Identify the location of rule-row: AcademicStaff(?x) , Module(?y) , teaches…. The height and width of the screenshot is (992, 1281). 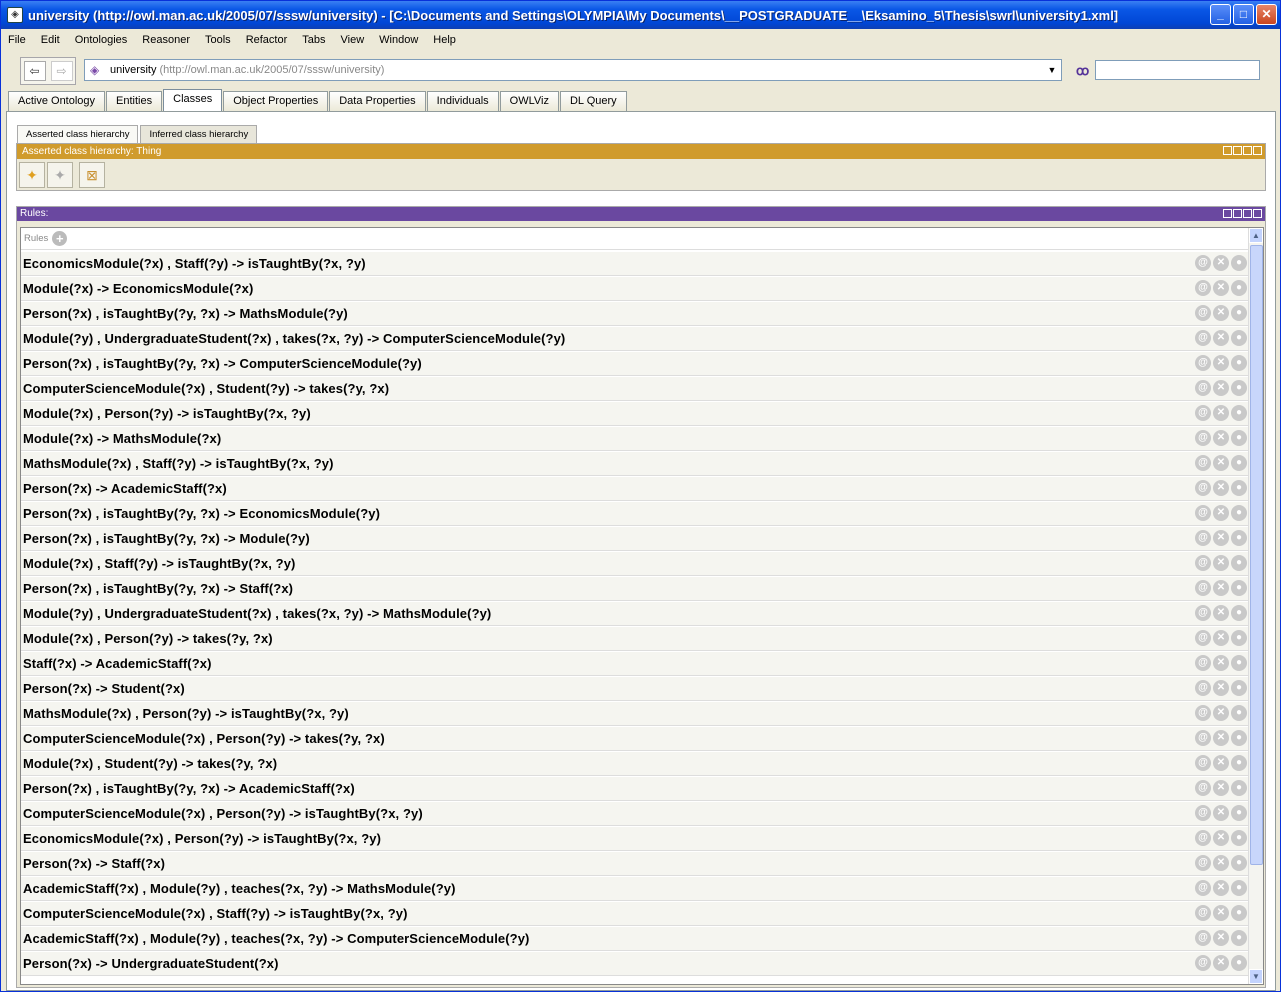
(635, 938).